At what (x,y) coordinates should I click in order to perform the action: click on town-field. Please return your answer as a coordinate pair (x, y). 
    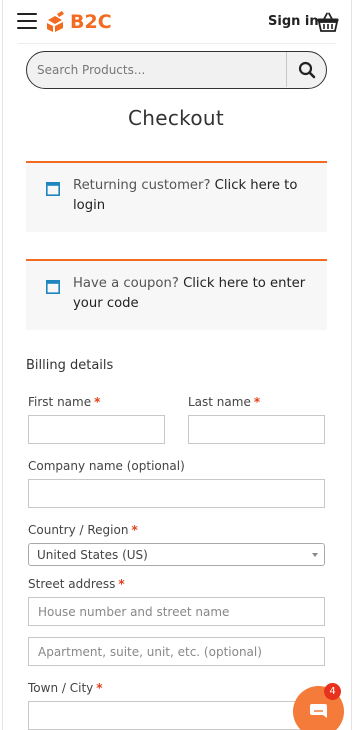
    Looking at the image, I should click on (176, 715).